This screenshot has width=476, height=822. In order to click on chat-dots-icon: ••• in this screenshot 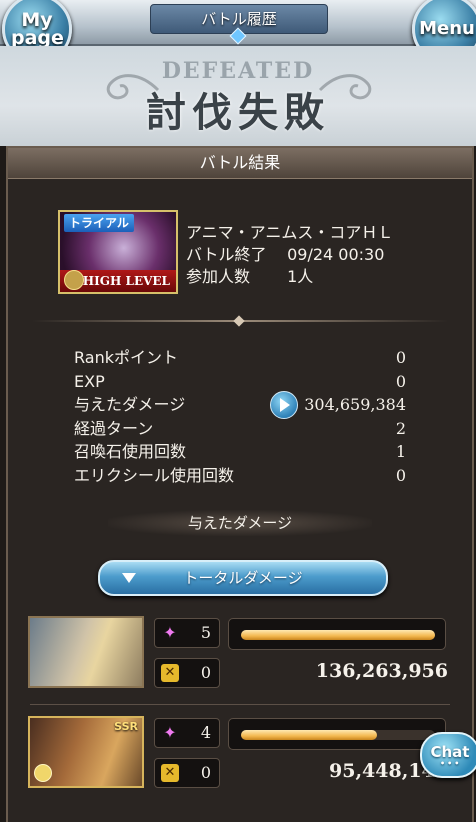, I will do `click(451, 763)`.